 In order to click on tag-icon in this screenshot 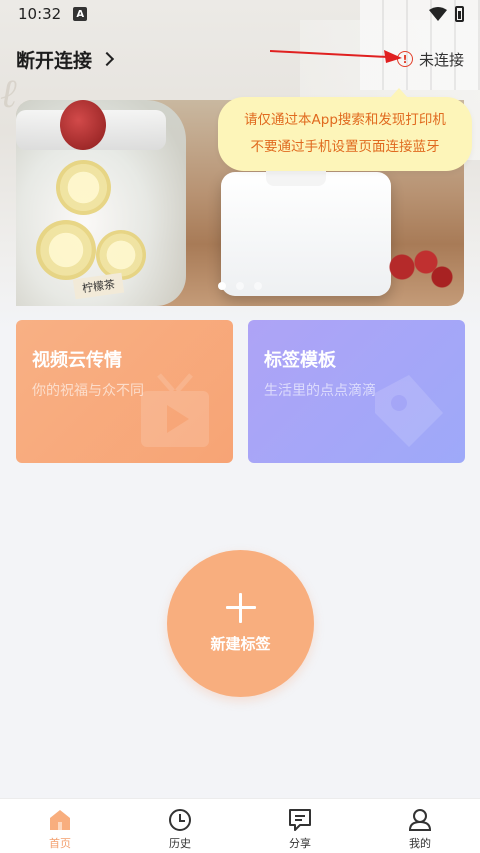, I will do `click(409, 411)`.